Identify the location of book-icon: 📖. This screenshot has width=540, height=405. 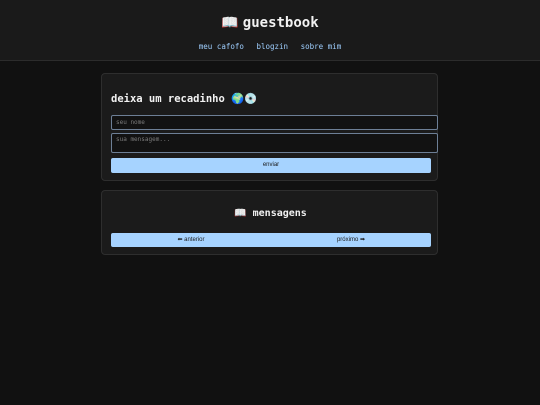
(230, 23).